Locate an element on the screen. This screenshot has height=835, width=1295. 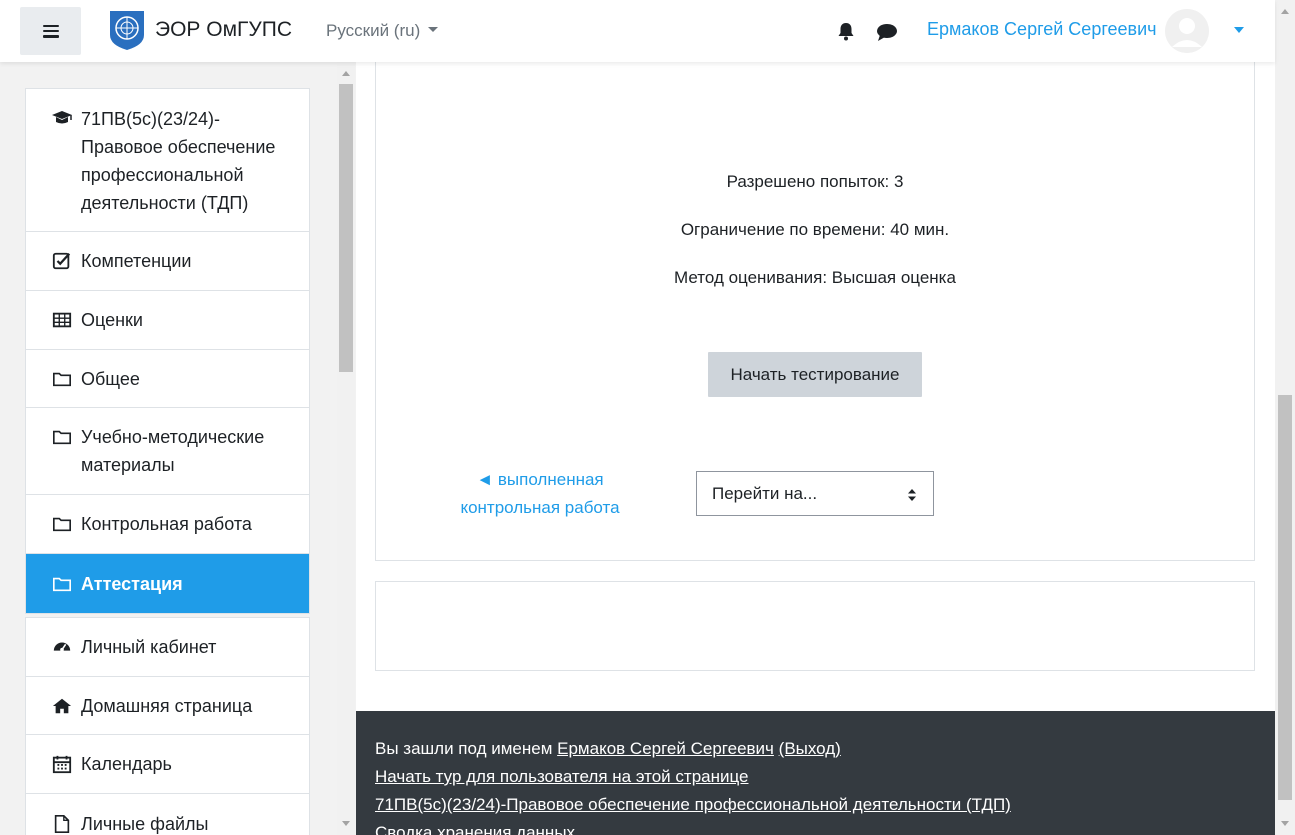
sidebar-item-label: Контрольная работа is located at coordinates (166, 524).